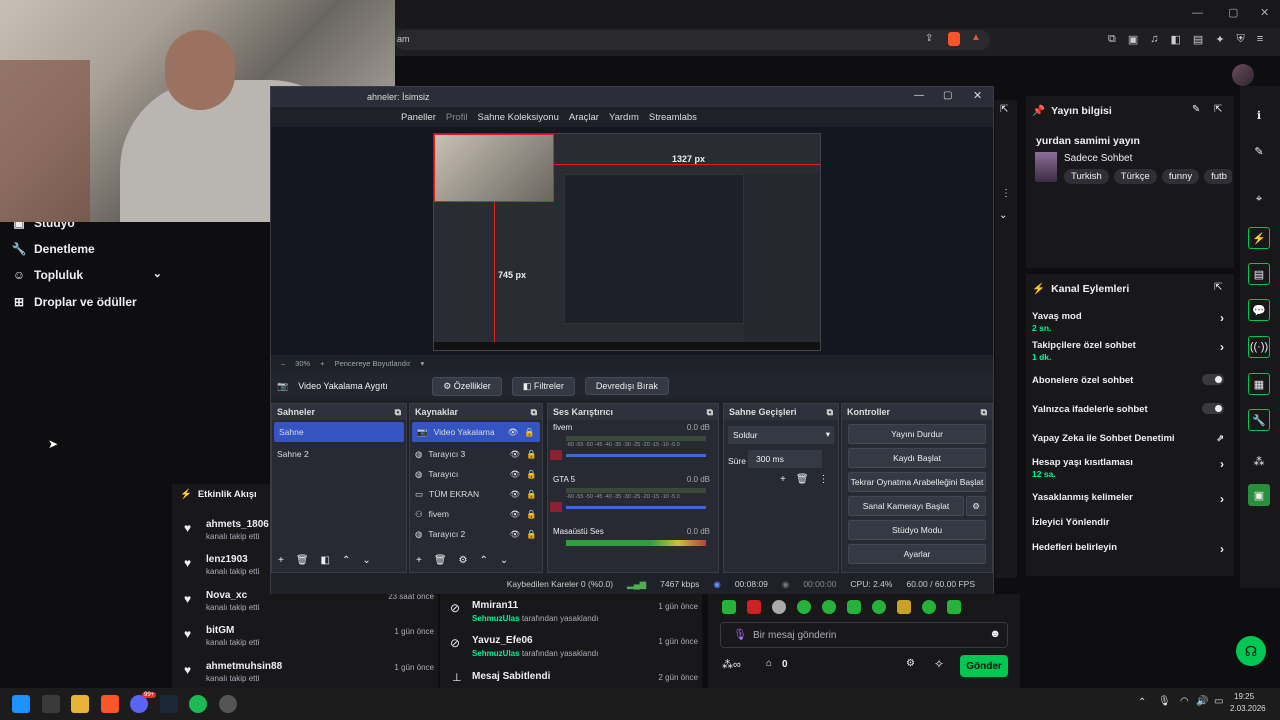 This screenshot has width=1280, height=720. What do you see at coordinates (87, 275) in the screenshot?
I see `nav-community: ☺ Topluluk ⌄` at bounding box center [87, 275].